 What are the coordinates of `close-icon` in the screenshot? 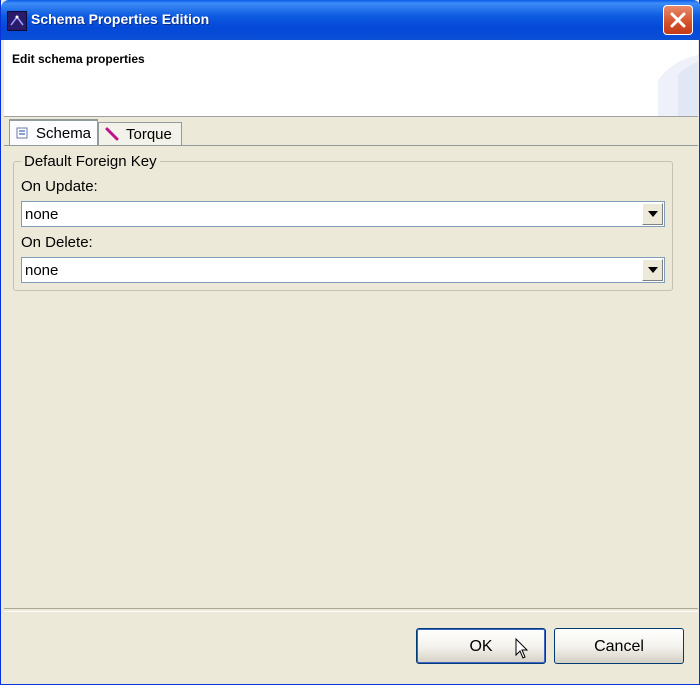 It's located at (678, 20).